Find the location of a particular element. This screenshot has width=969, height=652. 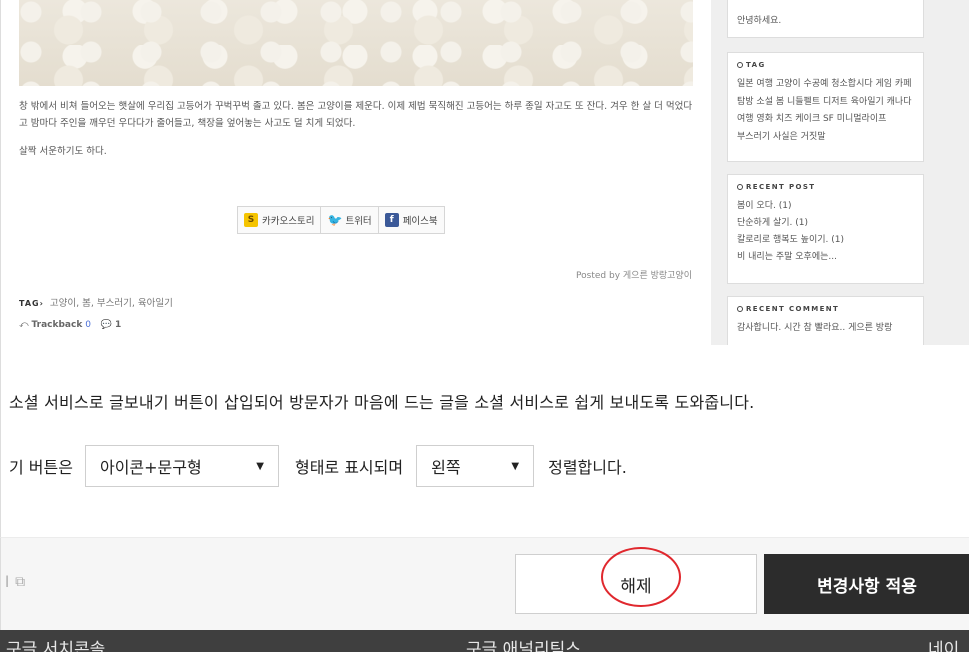

preview-link: l ⧉ is located at coordinates (15, 582).